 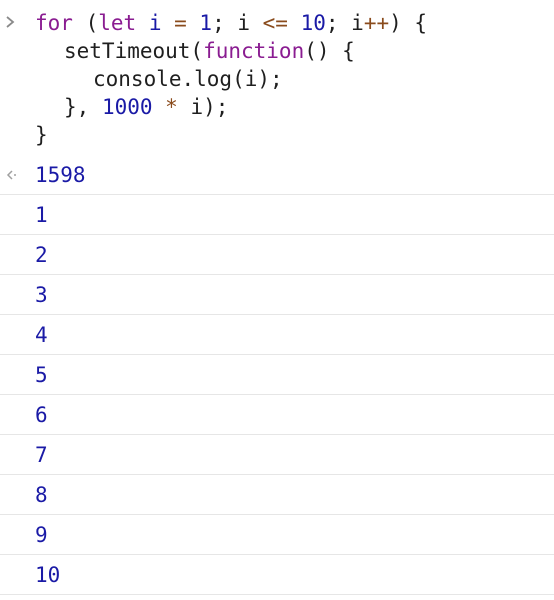 What do you see at coordinates (277, 375) in the screenshot?
I see `log-row-5: 5` at bounding box center [277, 375].